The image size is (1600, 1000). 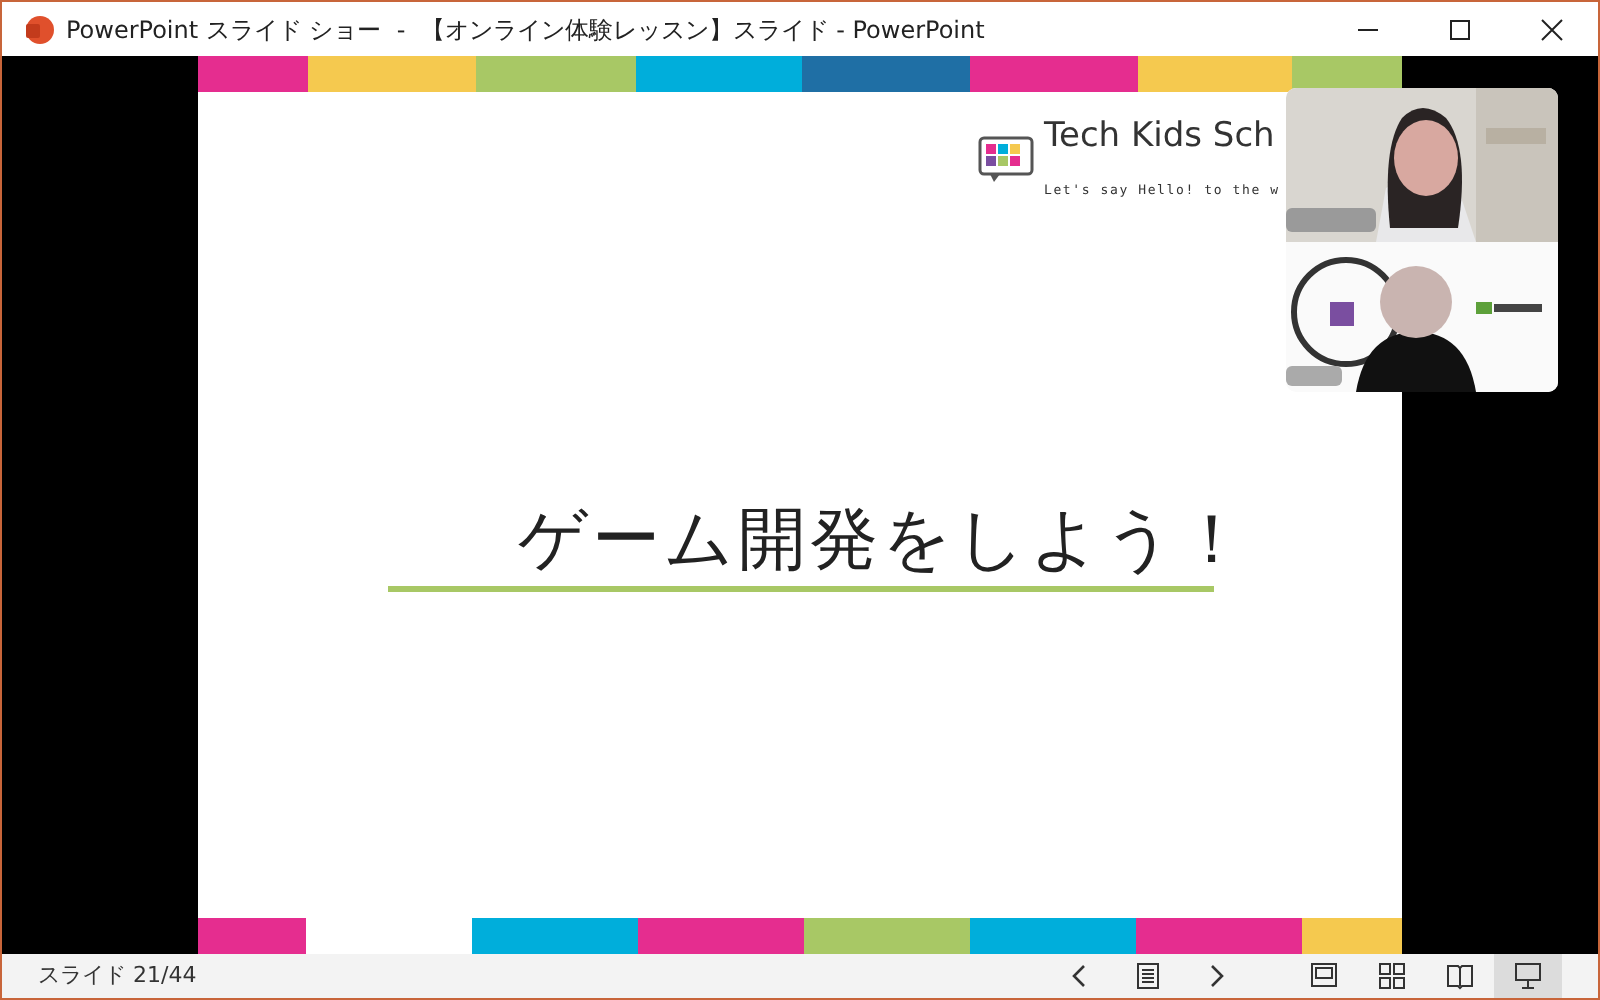 What do you see at coordinates (1148, 976) in the screenshot?
I see `document-icon` at bounding box center [1148, 976].